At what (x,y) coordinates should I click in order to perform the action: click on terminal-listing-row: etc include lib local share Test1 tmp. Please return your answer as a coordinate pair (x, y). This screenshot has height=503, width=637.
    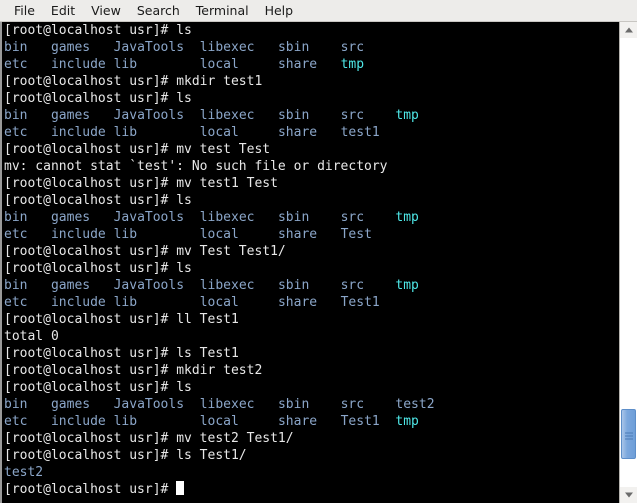
    Looking at the image, I should click on (311, 421).